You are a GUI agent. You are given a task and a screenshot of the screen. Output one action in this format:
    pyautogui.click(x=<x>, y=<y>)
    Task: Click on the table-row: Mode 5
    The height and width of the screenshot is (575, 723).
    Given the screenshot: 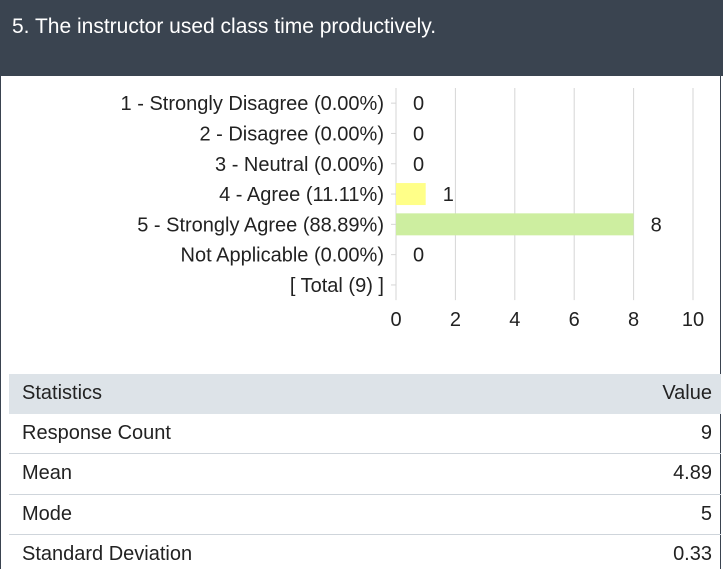 What is the action you would take?
    pyautogui.click(x=365, y=514)
    